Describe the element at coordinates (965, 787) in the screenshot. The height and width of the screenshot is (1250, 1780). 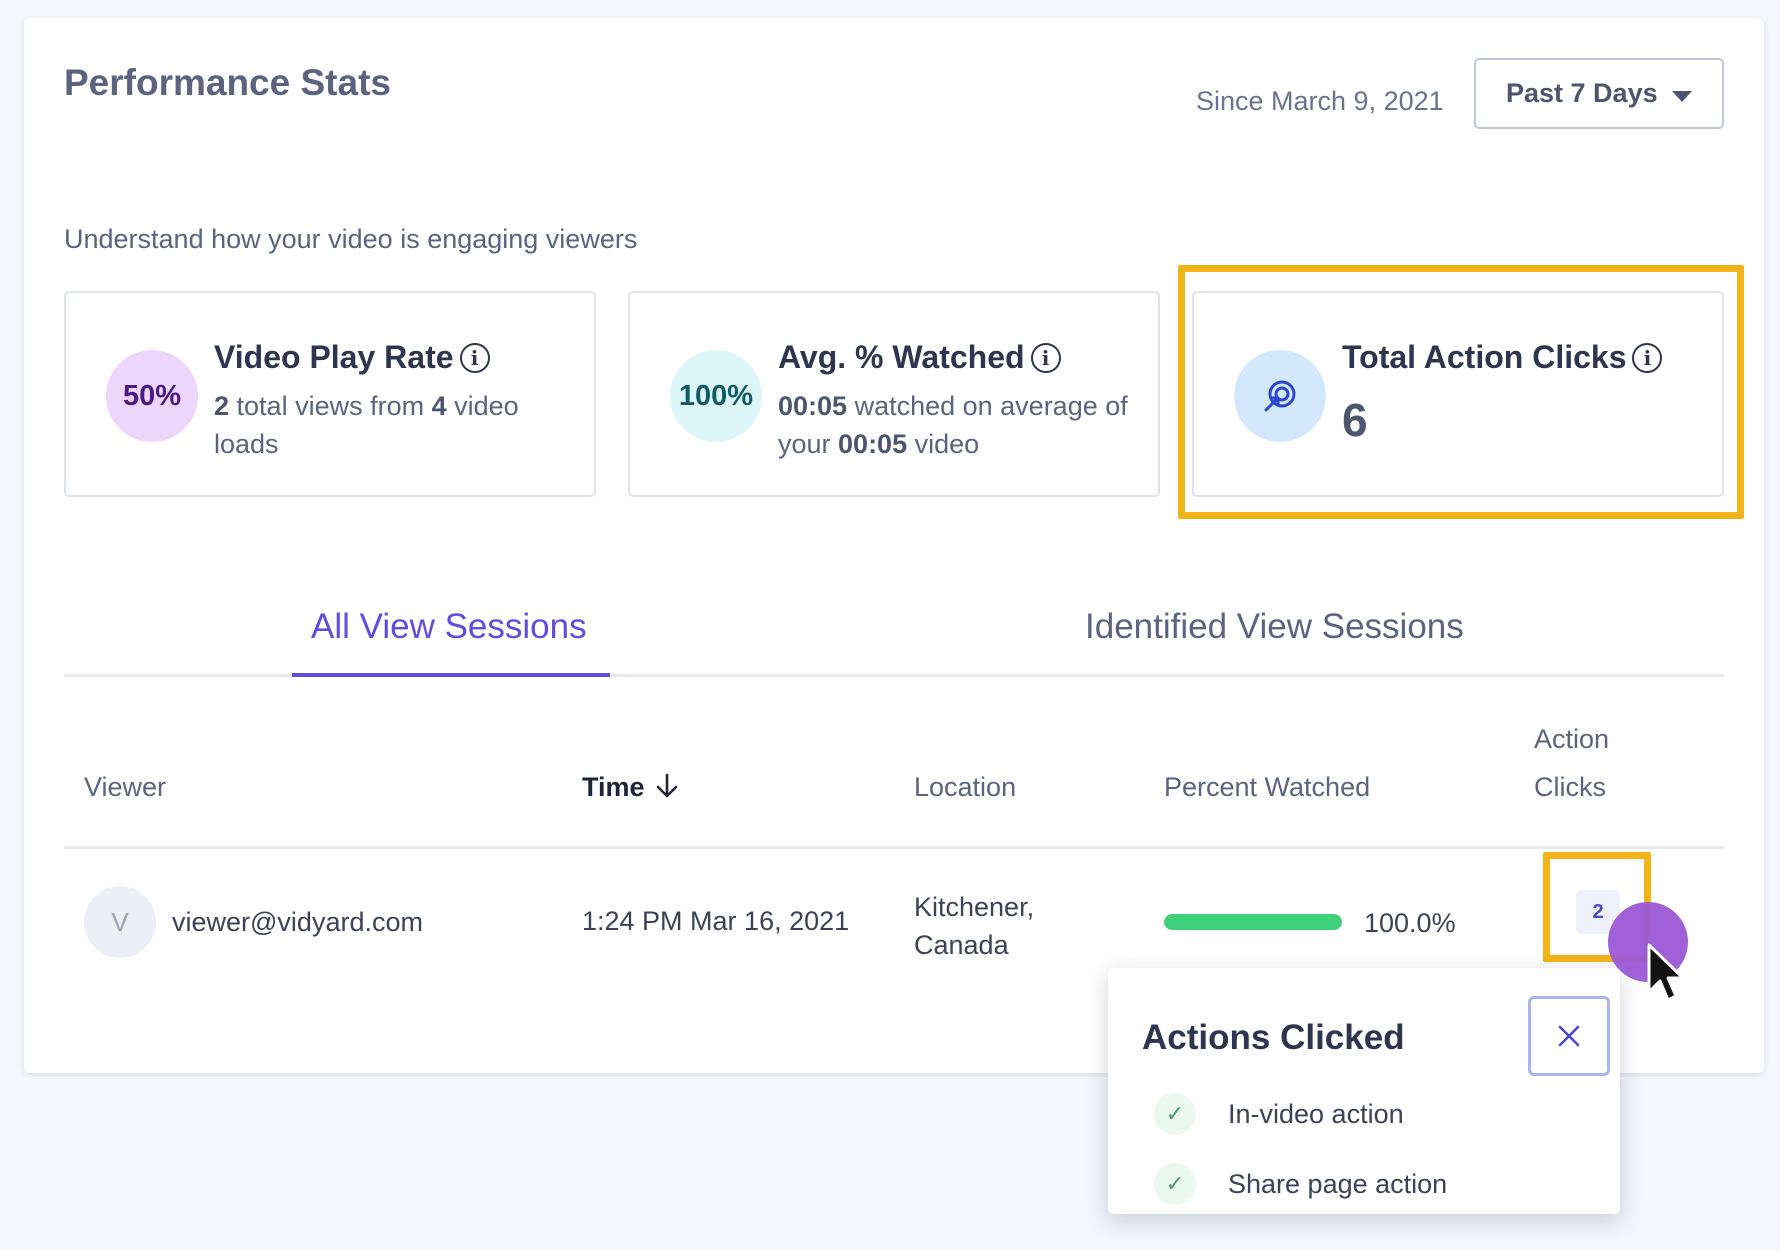
I see `column-header-location: Location` at that location.